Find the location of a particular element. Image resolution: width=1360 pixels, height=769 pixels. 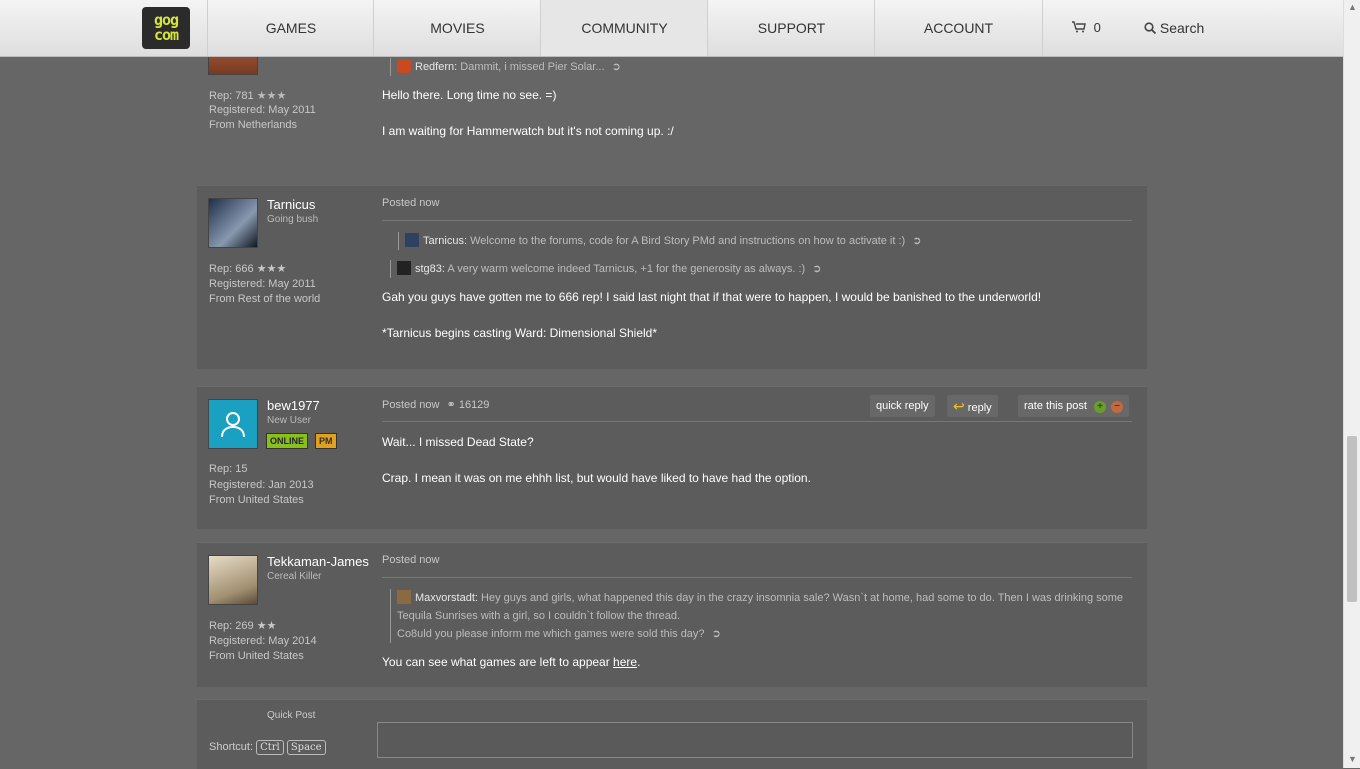

reply-button: ↩ reply is located at coordinates (972, 406).